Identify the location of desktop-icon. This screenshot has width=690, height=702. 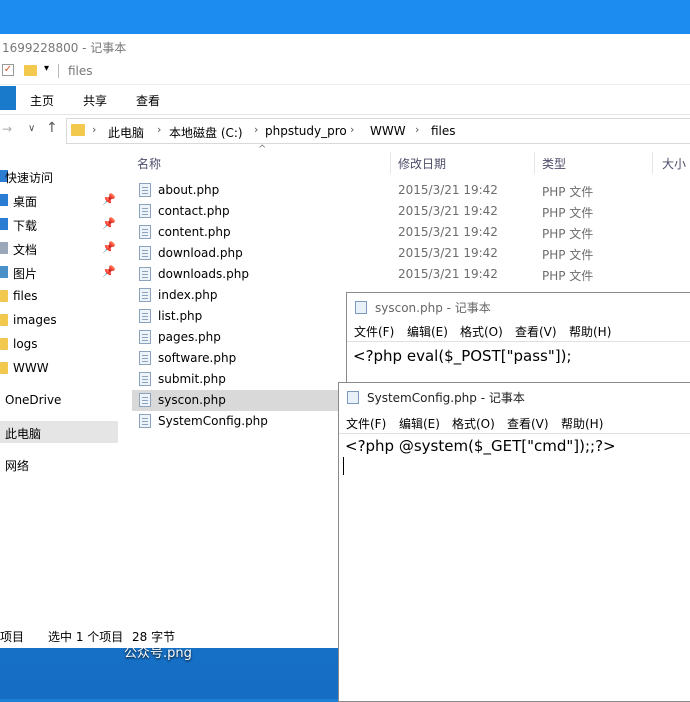
(4, 200).